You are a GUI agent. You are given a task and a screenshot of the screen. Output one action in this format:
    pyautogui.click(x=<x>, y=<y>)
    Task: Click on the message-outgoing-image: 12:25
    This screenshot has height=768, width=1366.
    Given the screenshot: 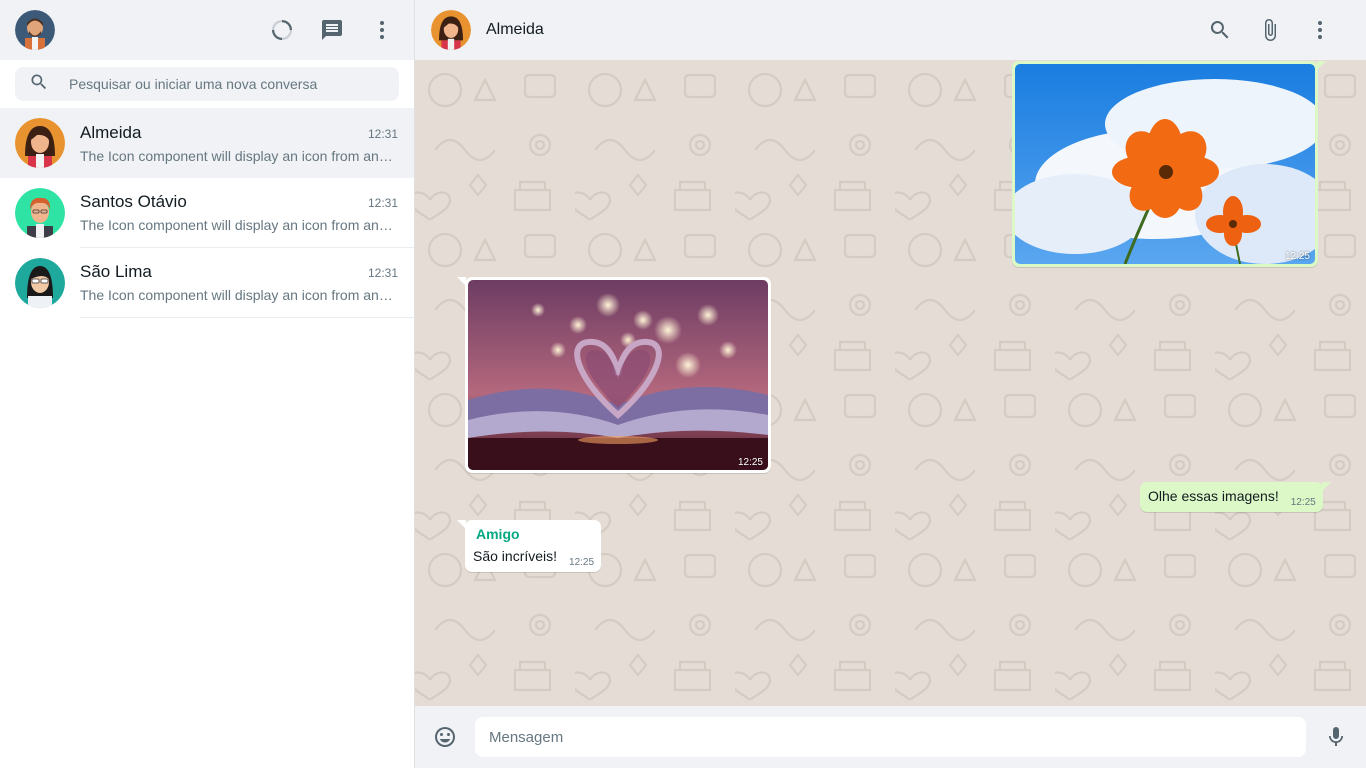 What is the action you would take?
    pyautogui.click(x=1169, y=164)
    